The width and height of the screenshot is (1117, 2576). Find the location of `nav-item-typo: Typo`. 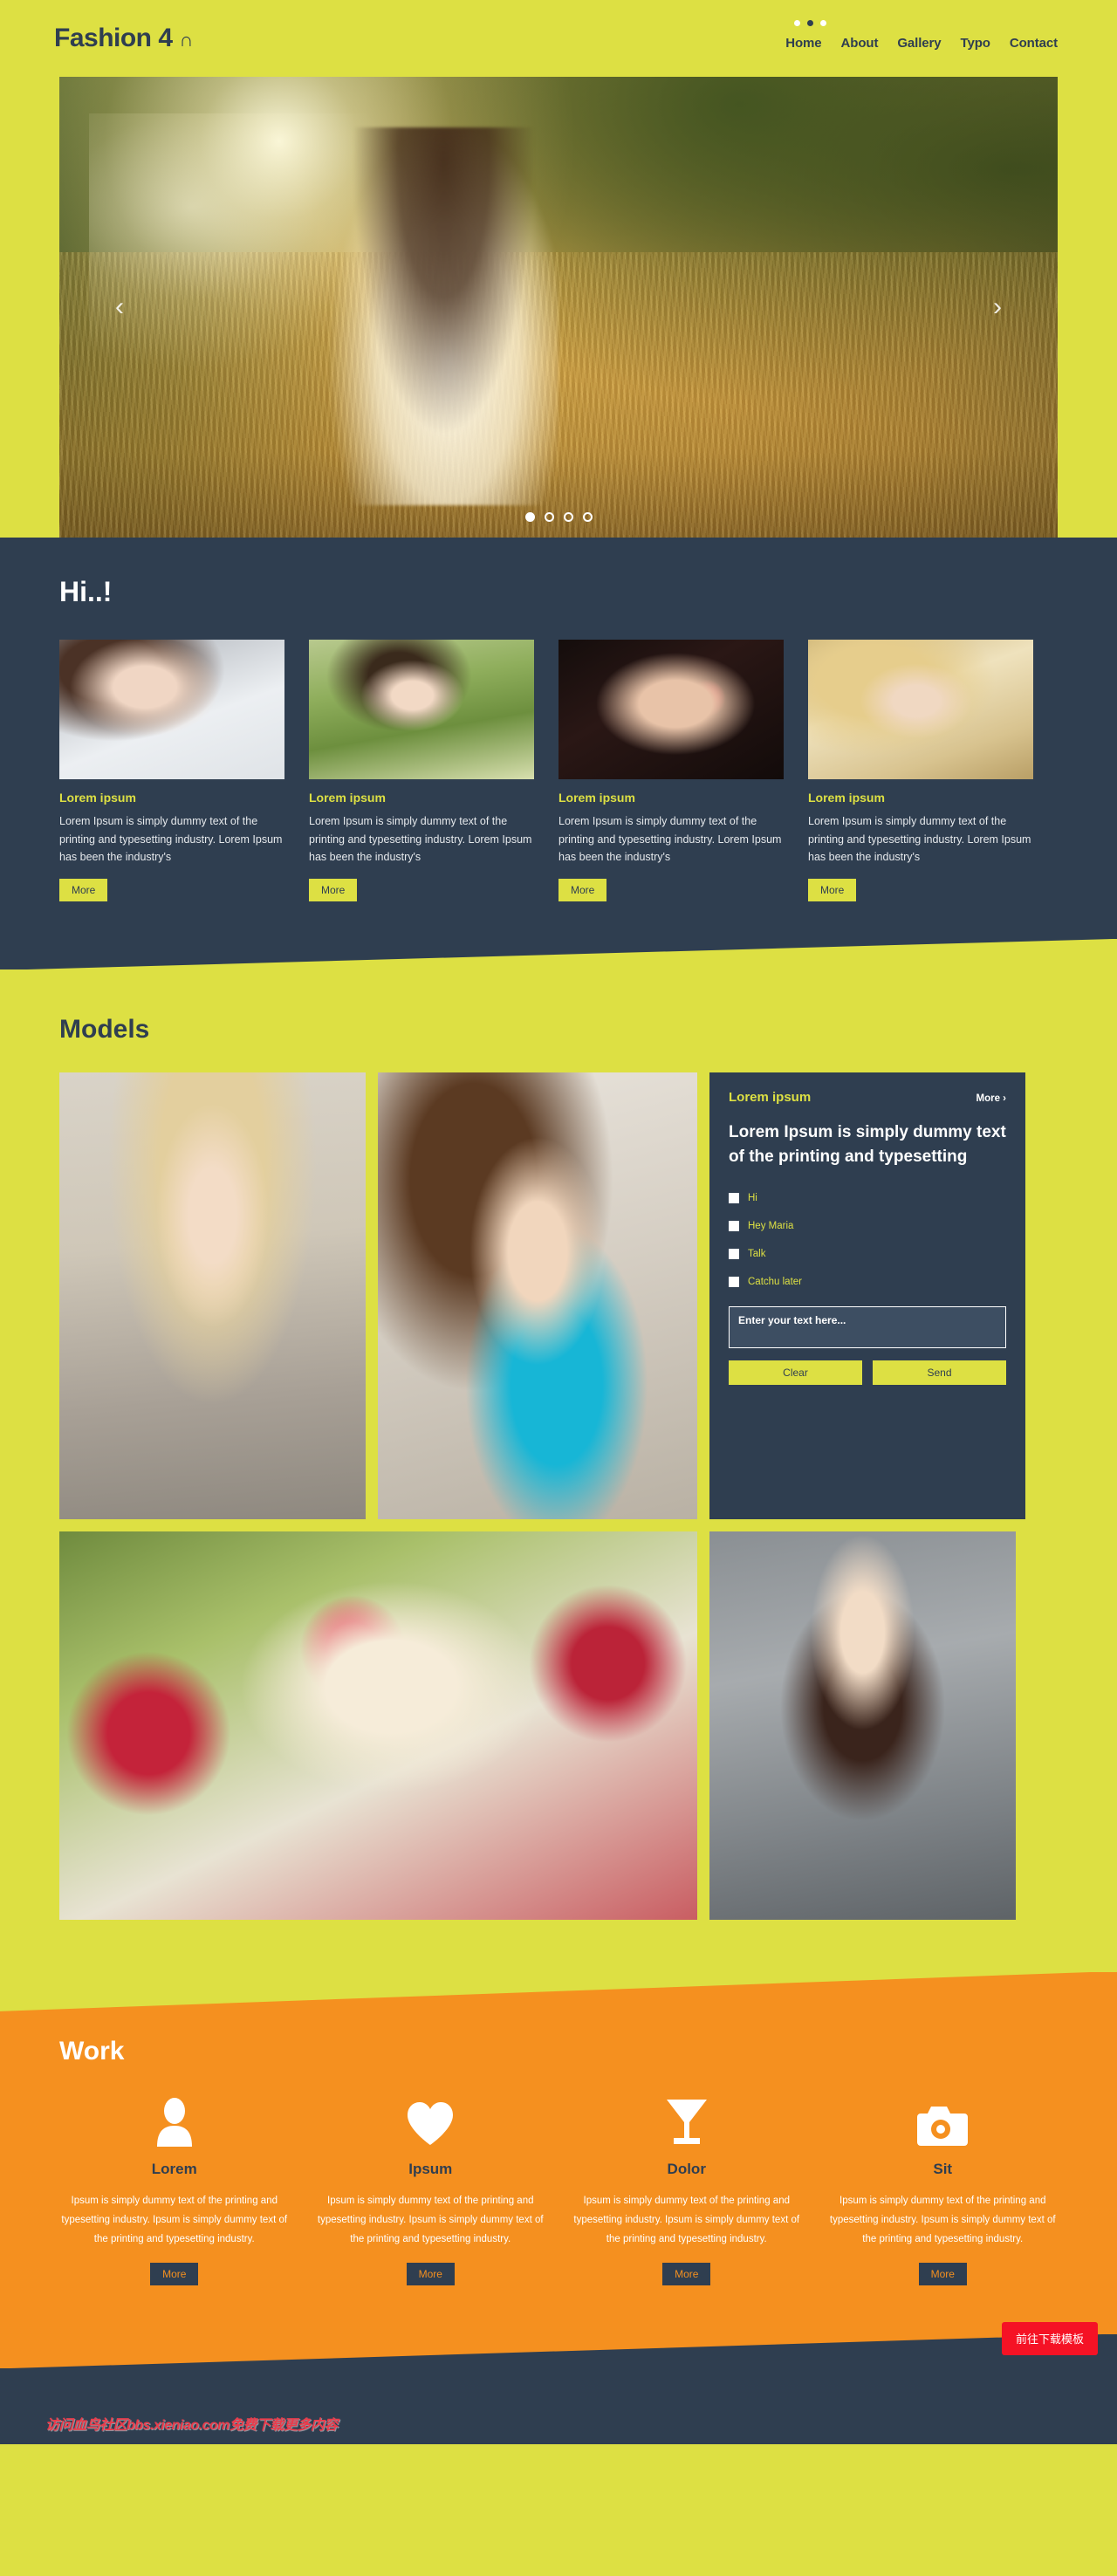

nav-item-typo: Typo is located at coordinates (976, 43).